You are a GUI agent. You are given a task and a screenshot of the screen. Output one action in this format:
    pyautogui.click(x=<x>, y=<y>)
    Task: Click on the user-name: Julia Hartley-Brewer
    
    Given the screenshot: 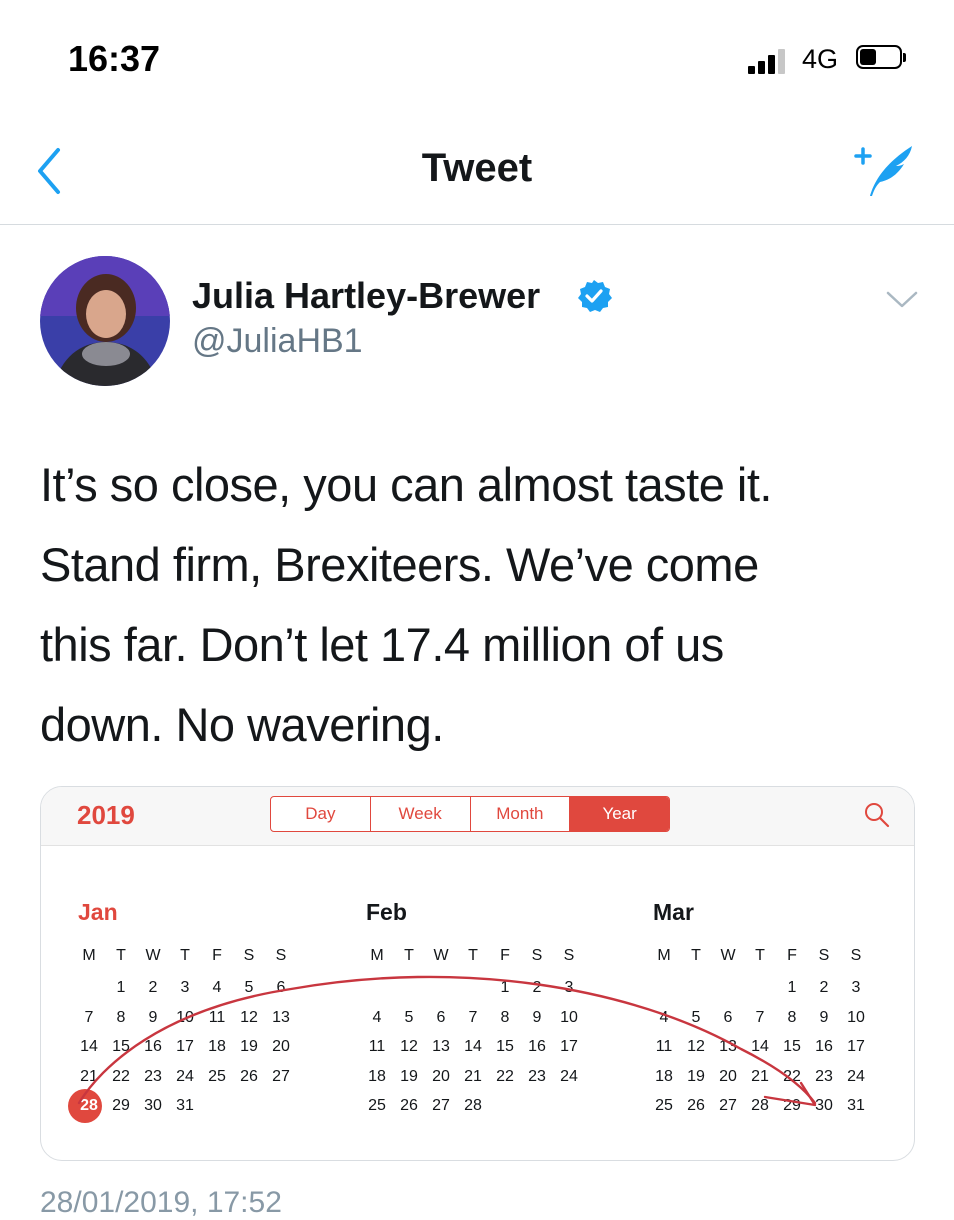 What is the action you would take?
    pyautogui.click(x=366, y=296)
    